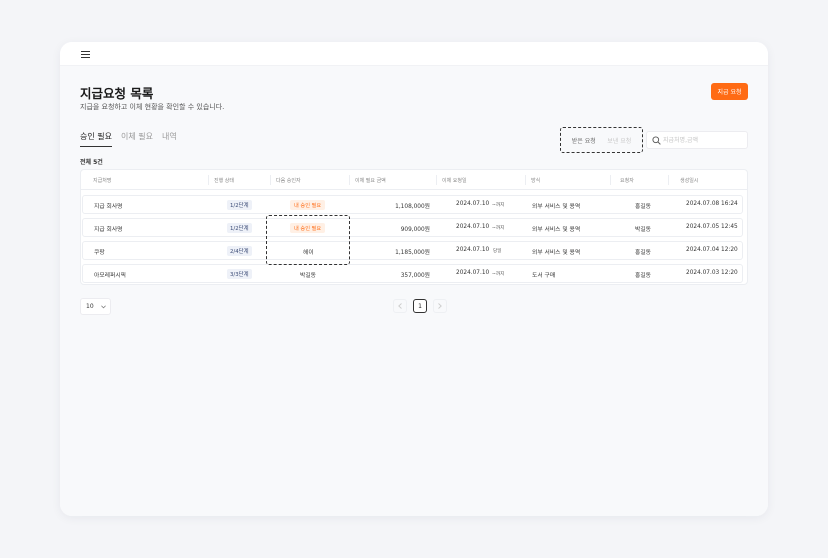 The image size is (828, 558). Describe the element at coordinates (544, 276) in the screenshot. I see `cell-method: 도서 구매` at that location.